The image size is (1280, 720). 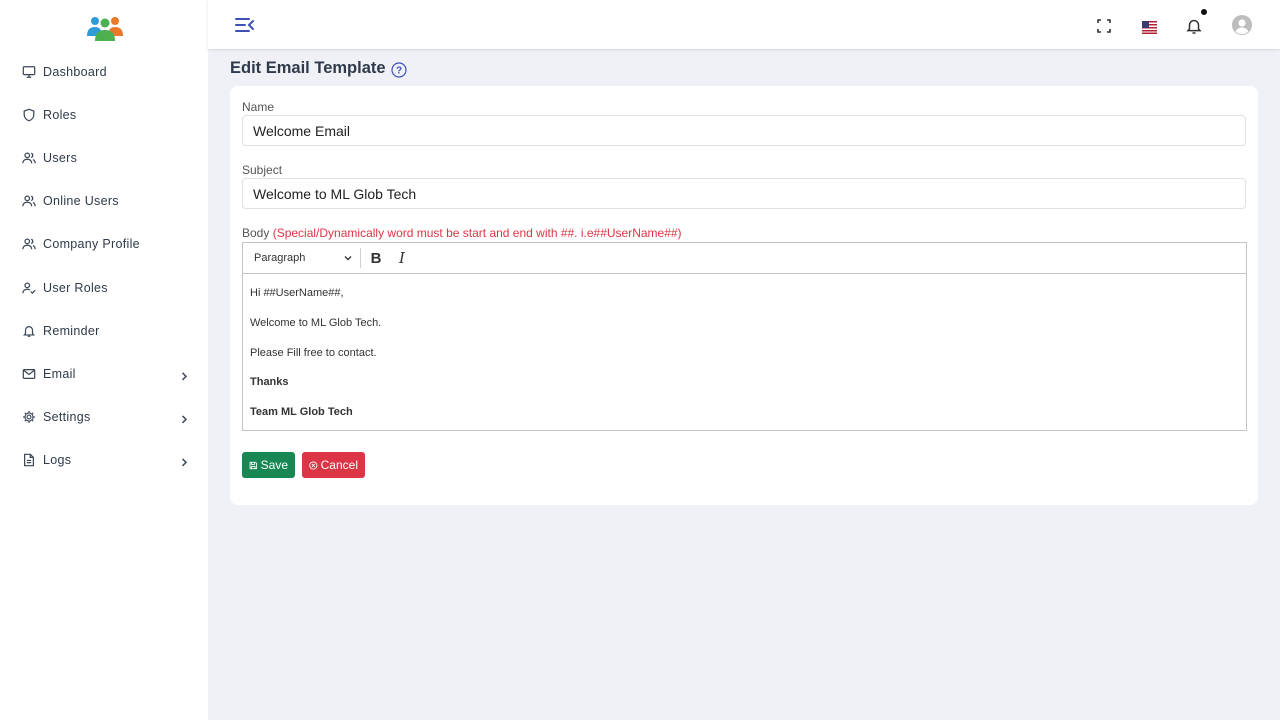 I want to click on top-bar, so click(x=744, y=24).